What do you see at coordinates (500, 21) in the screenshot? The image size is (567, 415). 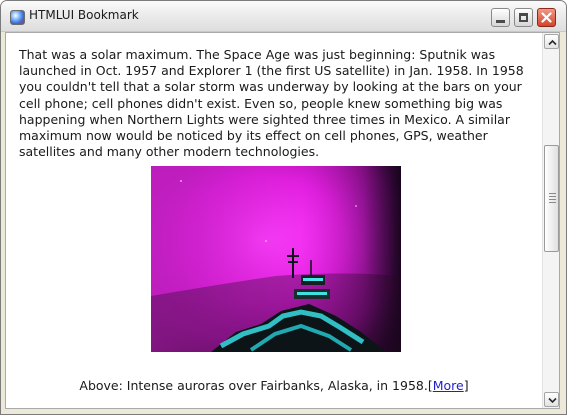 I see `minimize-icon` at bounding box center [500, 21].